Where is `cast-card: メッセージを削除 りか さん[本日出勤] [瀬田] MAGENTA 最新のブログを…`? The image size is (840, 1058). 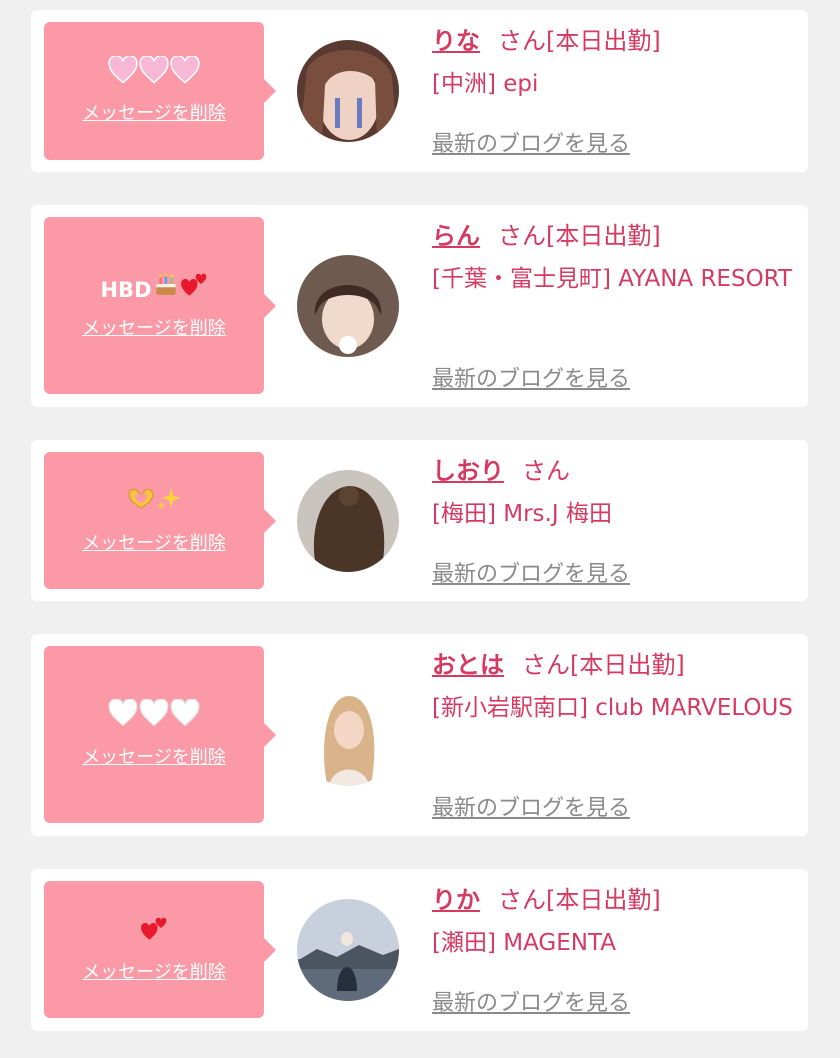
cast-card: メッセージを削除 りか さん[本日出勤] [瀬田] MAGENTA 最新のブログを… is located at coordinates (419, 950).